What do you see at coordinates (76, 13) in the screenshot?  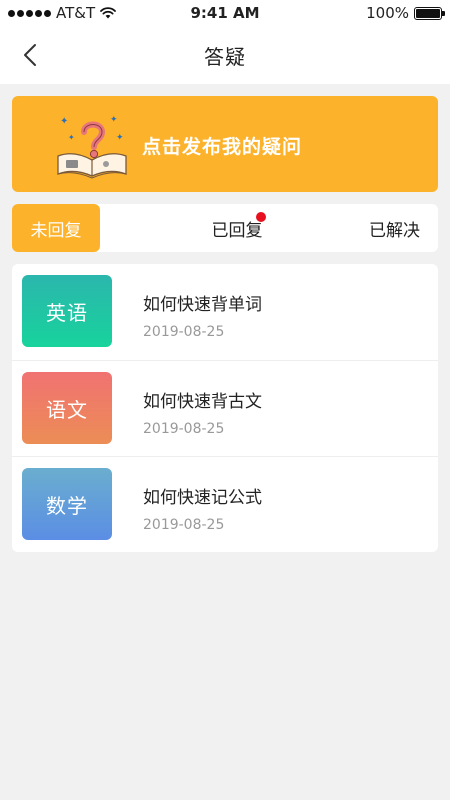 I see `carrier-label: AT&T` at bounding box center [76, 13].